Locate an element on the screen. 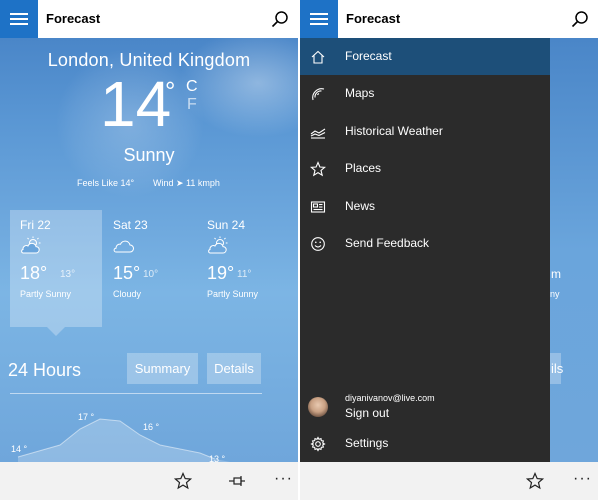 This screenshot has width=600, height=500. nav-label: Maps is located at coordinates (360, 93).